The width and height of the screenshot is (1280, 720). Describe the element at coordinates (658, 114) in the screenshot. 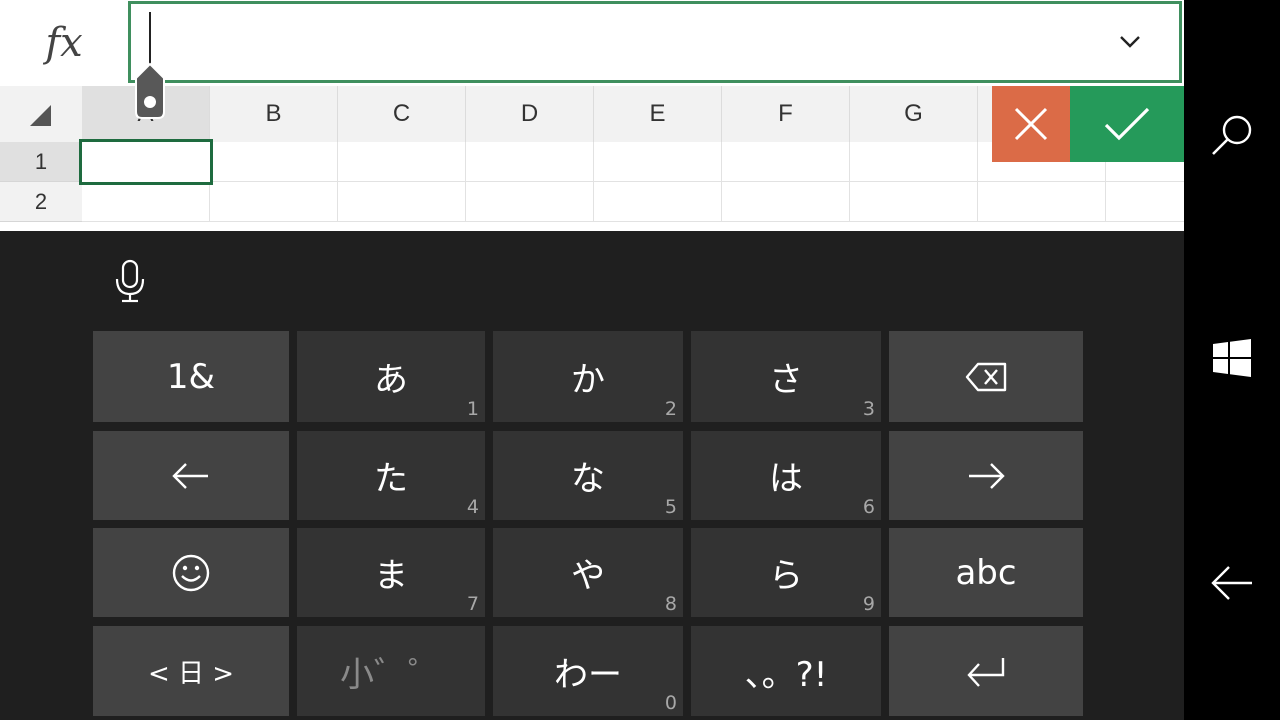

I see `column-header-e: E` at that location.